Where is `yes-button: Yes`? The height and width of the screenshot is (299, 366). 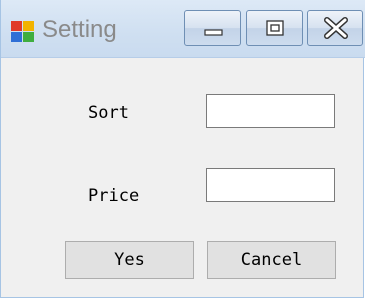
yes-button: Yes is located at coordinates (129, 260).